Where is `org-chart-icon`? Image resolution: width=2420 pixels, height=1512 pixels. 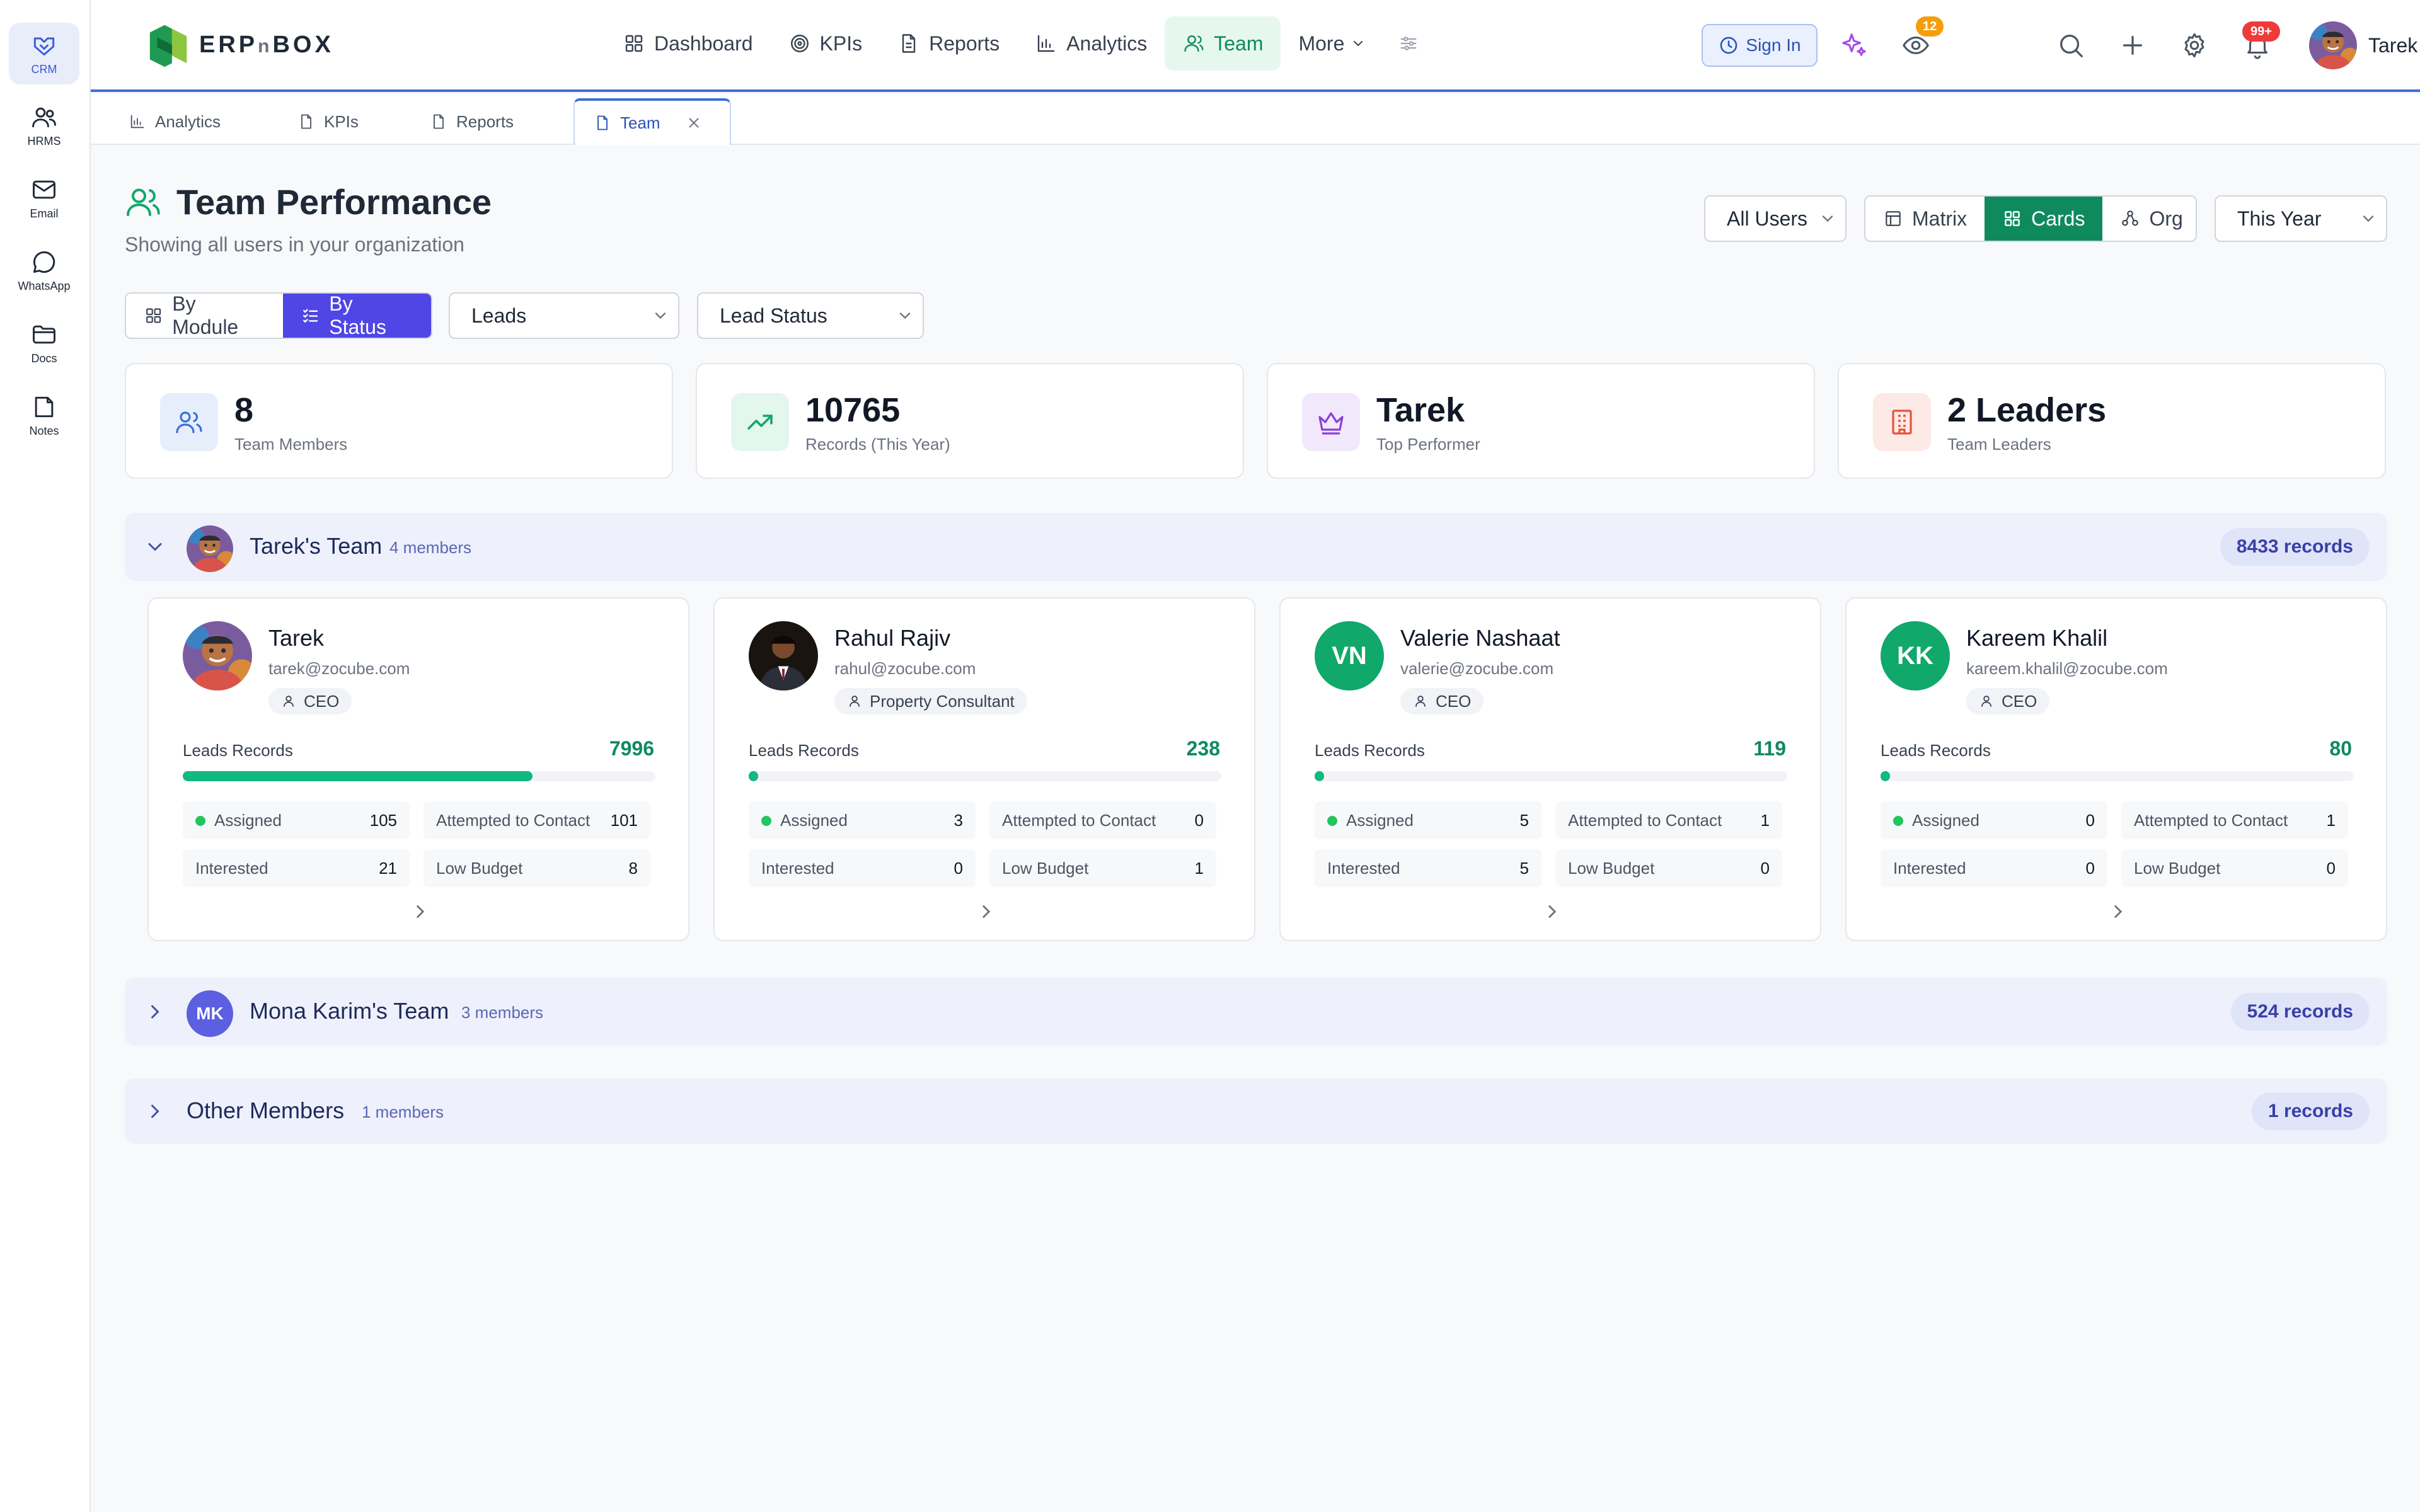 org-chart-icon is located at coordinates (2131, 218).